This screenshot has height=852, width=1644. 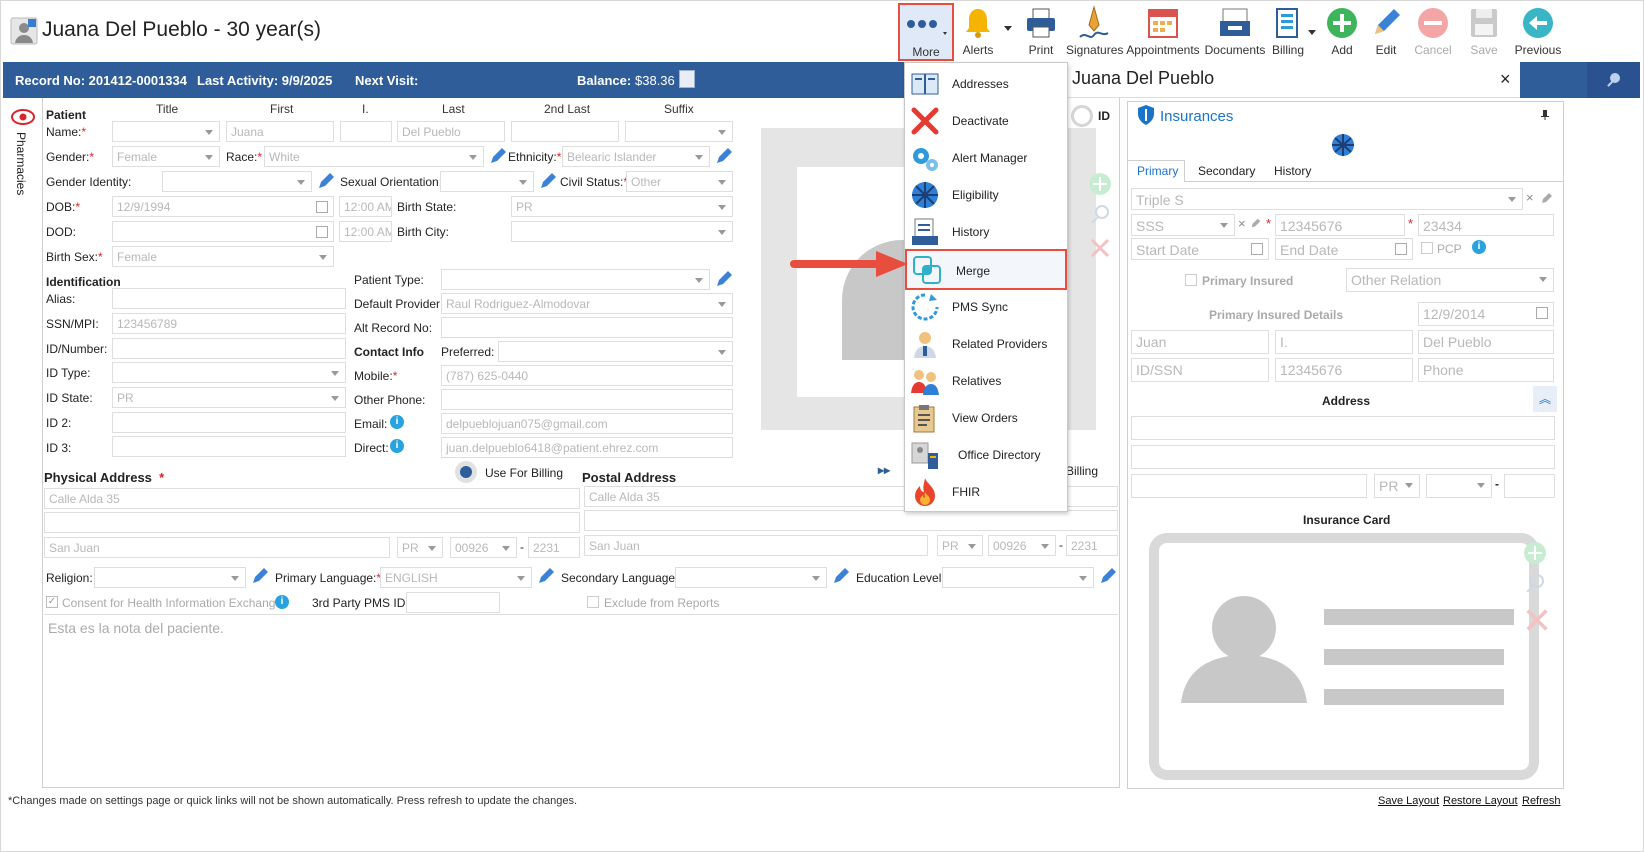 What do you see at coordinates (280, 131) in the screenshot?
I see `first-name-input: Juana` at bounding box center [280, 131].